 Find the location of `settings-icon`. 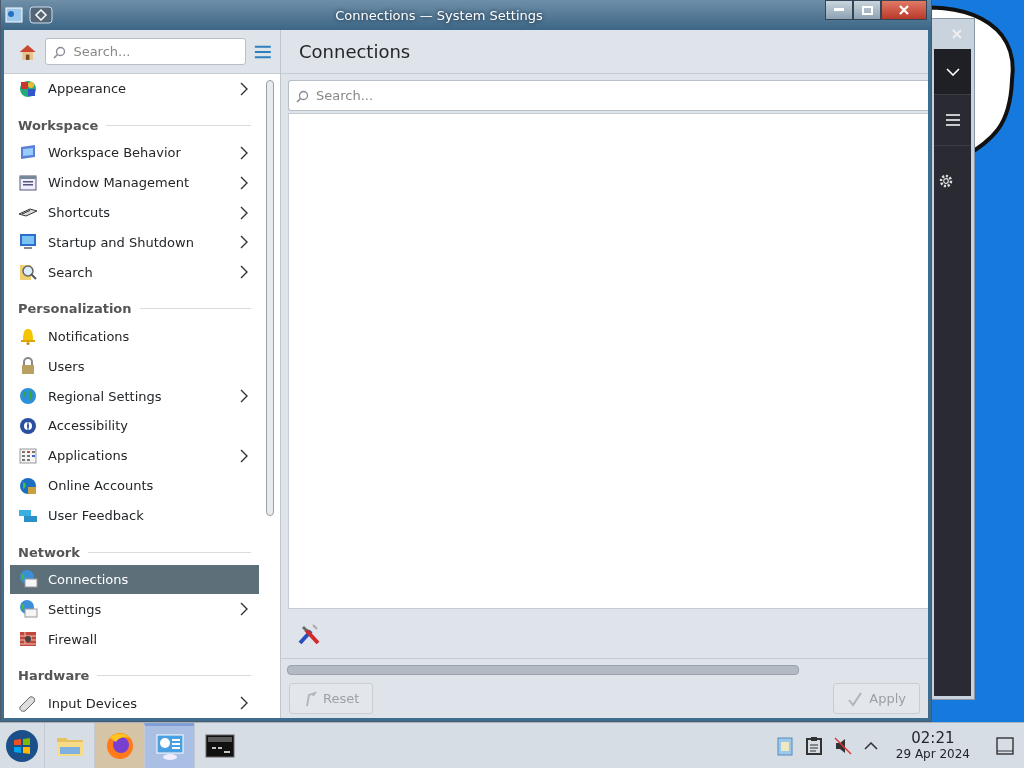

settings-icon is located at coordinates (946, 181).